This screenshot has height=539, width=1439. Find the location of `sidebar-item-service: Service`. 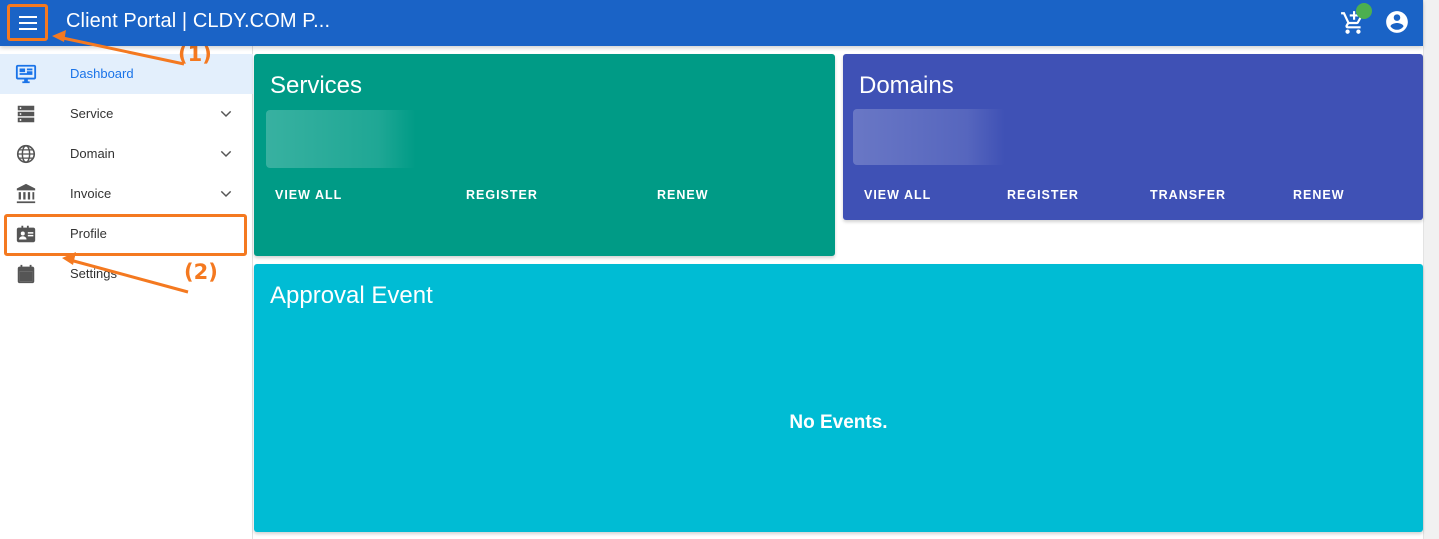

sidebar-item-service: Service is located at coordinates (126, 114).